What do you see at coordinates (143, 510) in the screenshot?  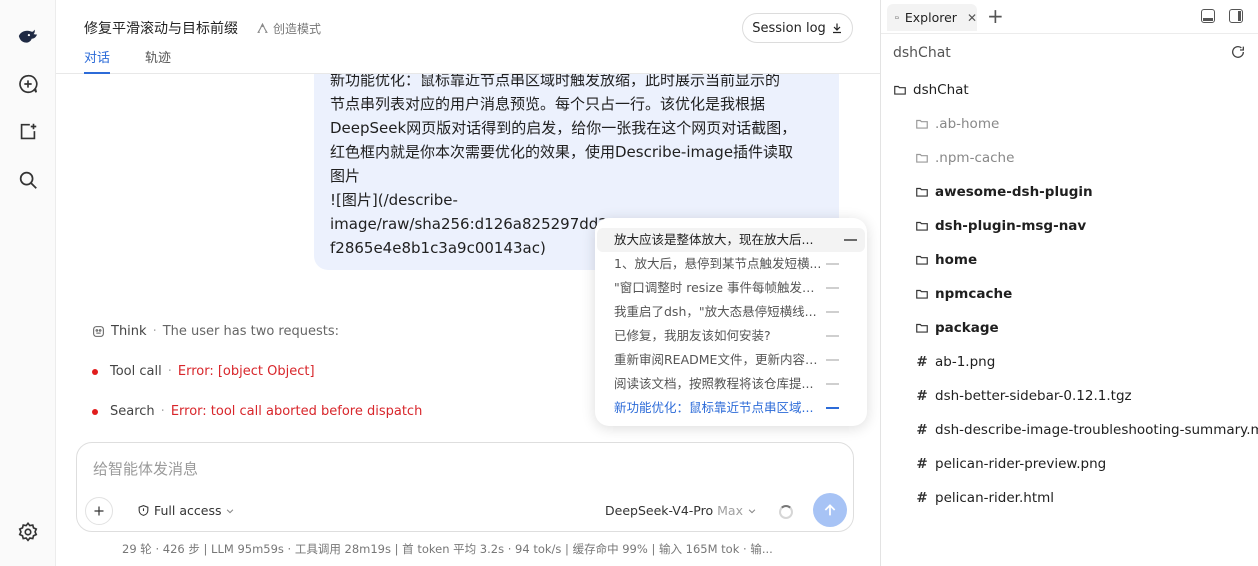 I see `shield-icon` at bounding box center [143, 510].